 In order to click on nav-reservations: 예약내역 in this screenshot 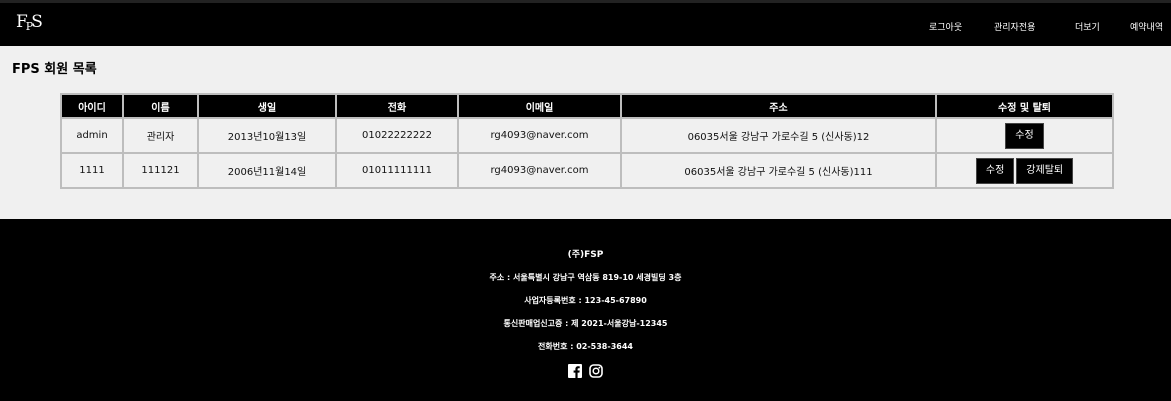, I will do `click(1146, 26)`.